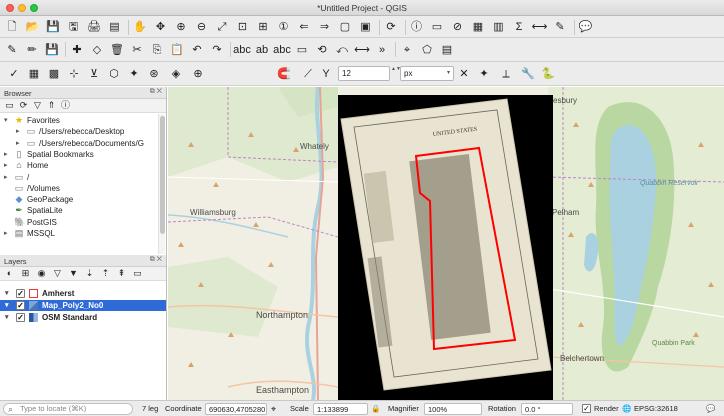  What do you see at coordinates (506, 74) in the screenshot?
I see `trim-icon: ⟂` at bounding box center [506, 74].